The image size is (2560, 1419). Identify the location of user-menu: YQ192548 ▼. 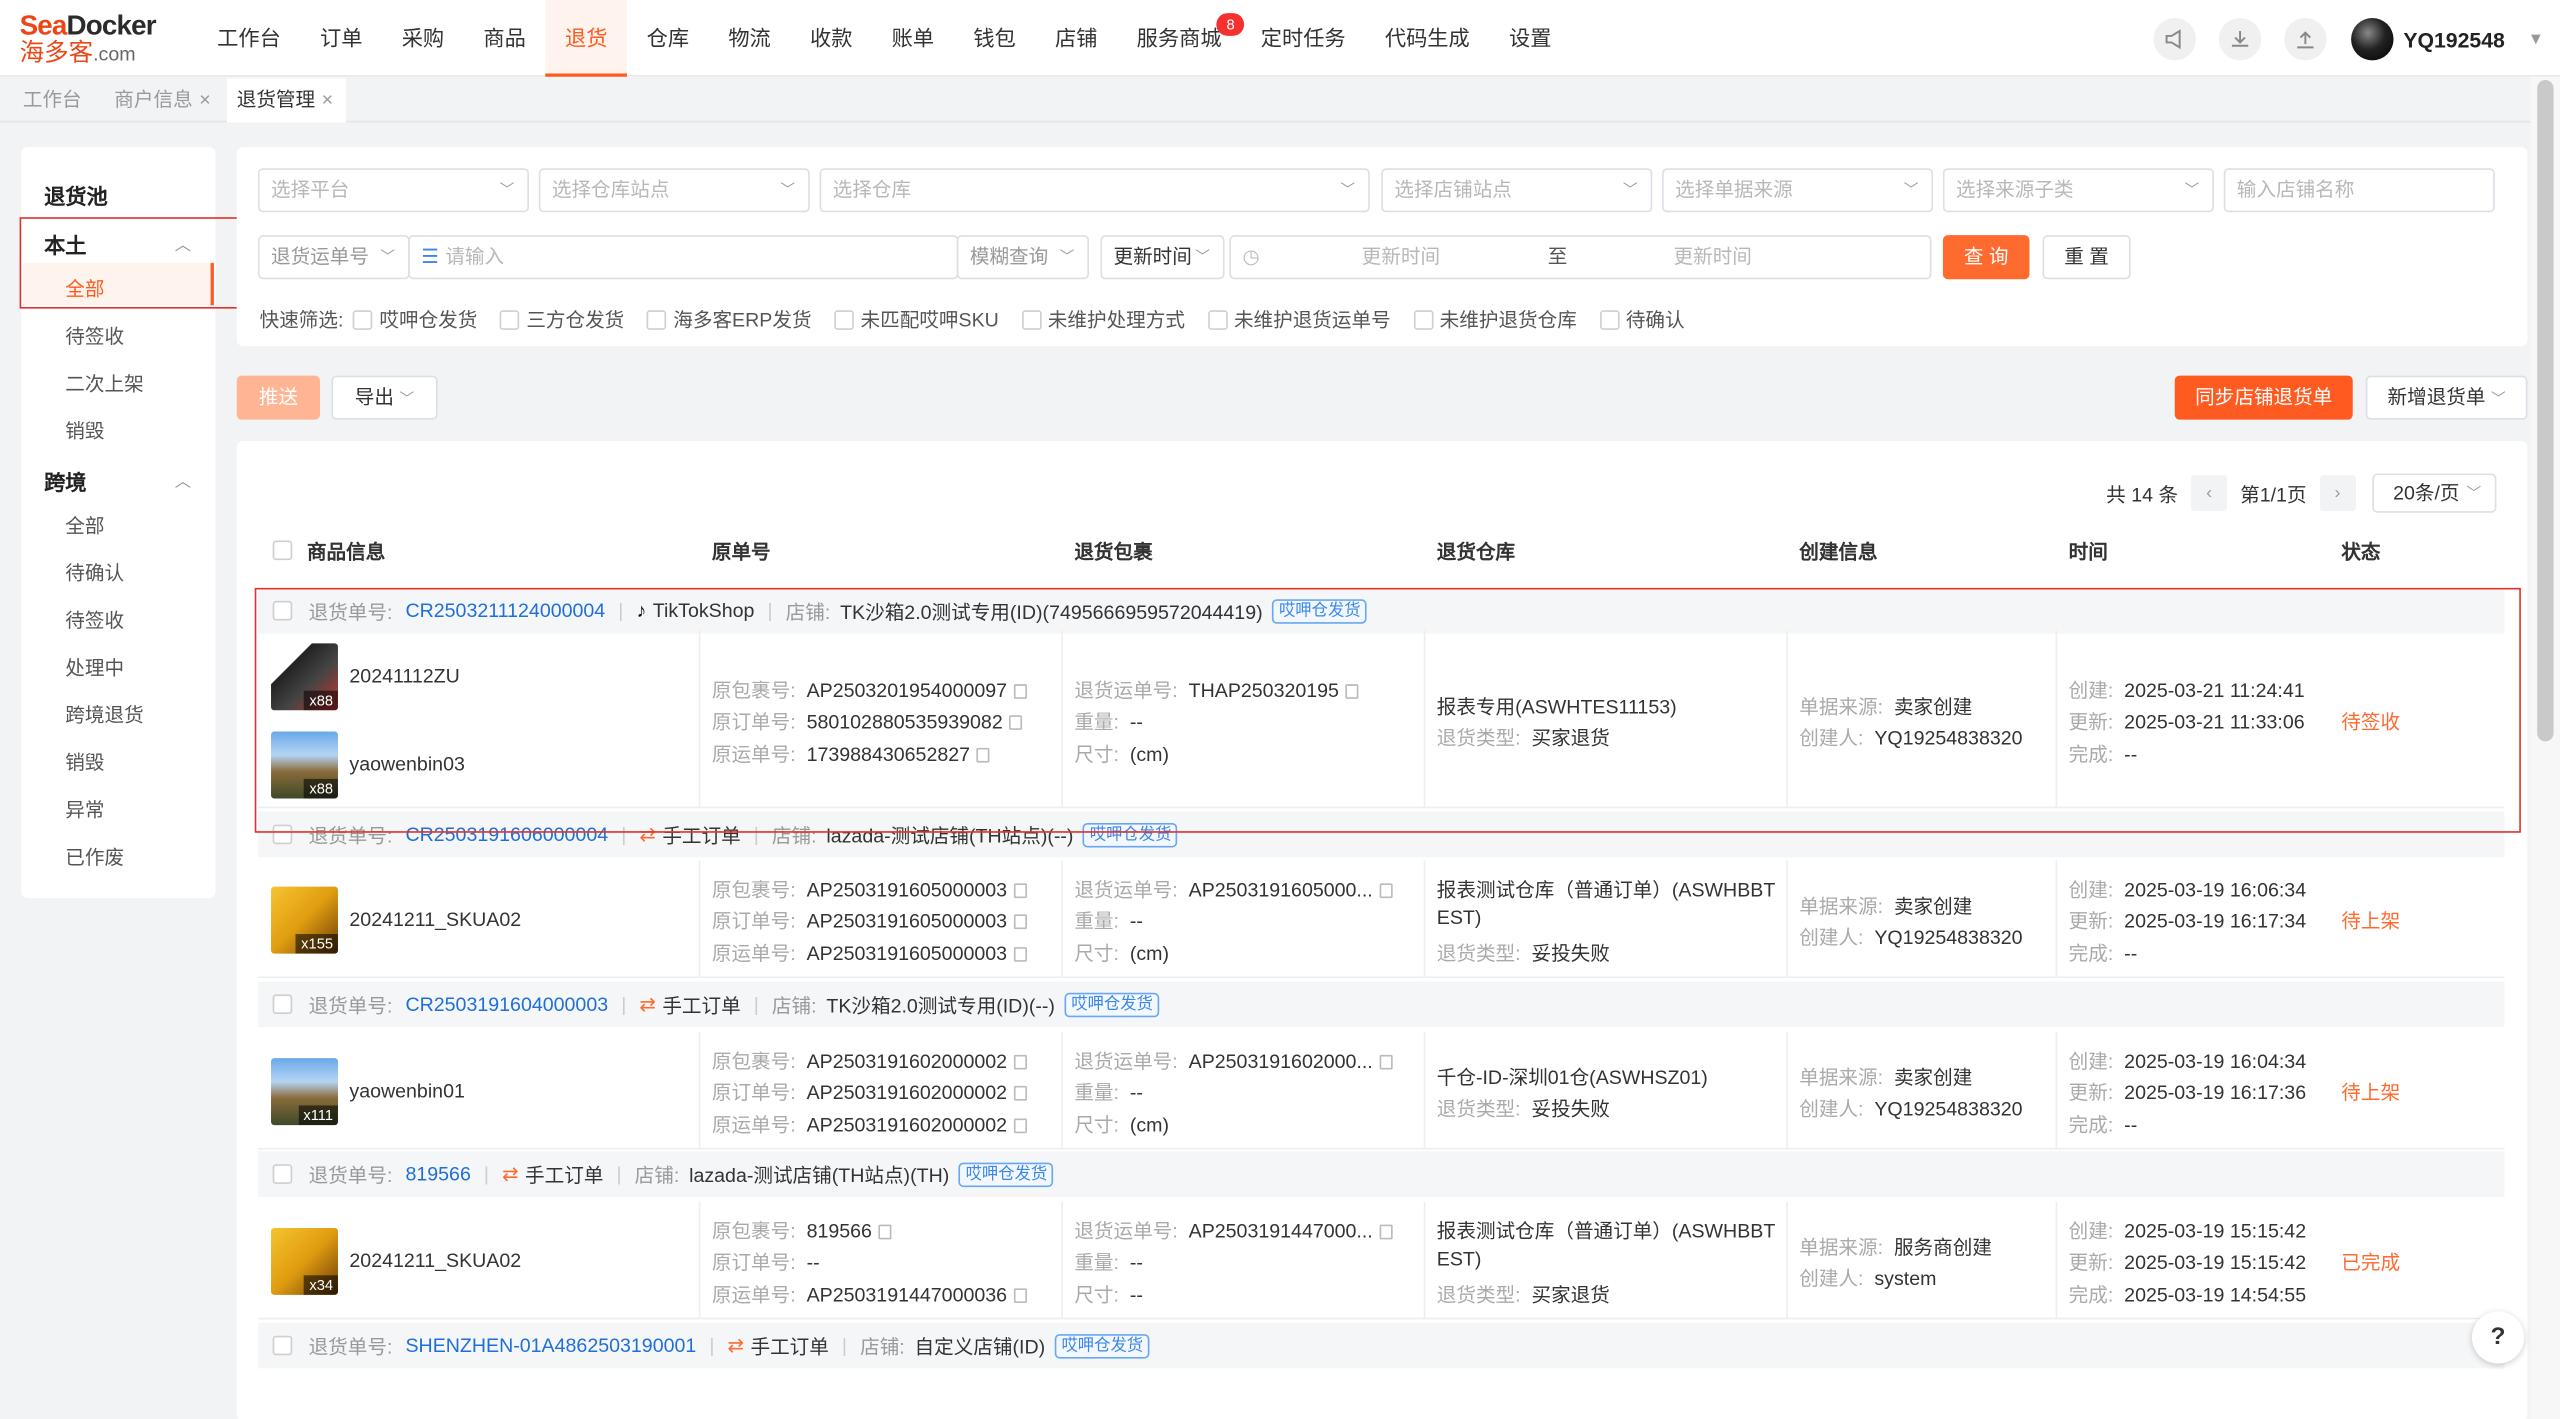
(2447, 39).